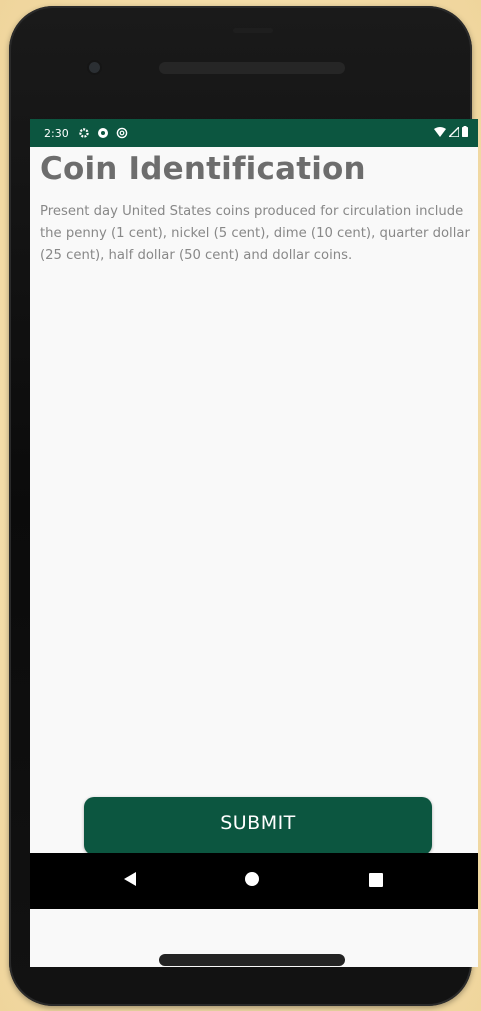 Image resolution: width=481 pixels, height=1011 pixels. What do you see at coordinates (252, 68) in the screenshot?
I see `earpiece-speaker` at bounding box center [252, 68].